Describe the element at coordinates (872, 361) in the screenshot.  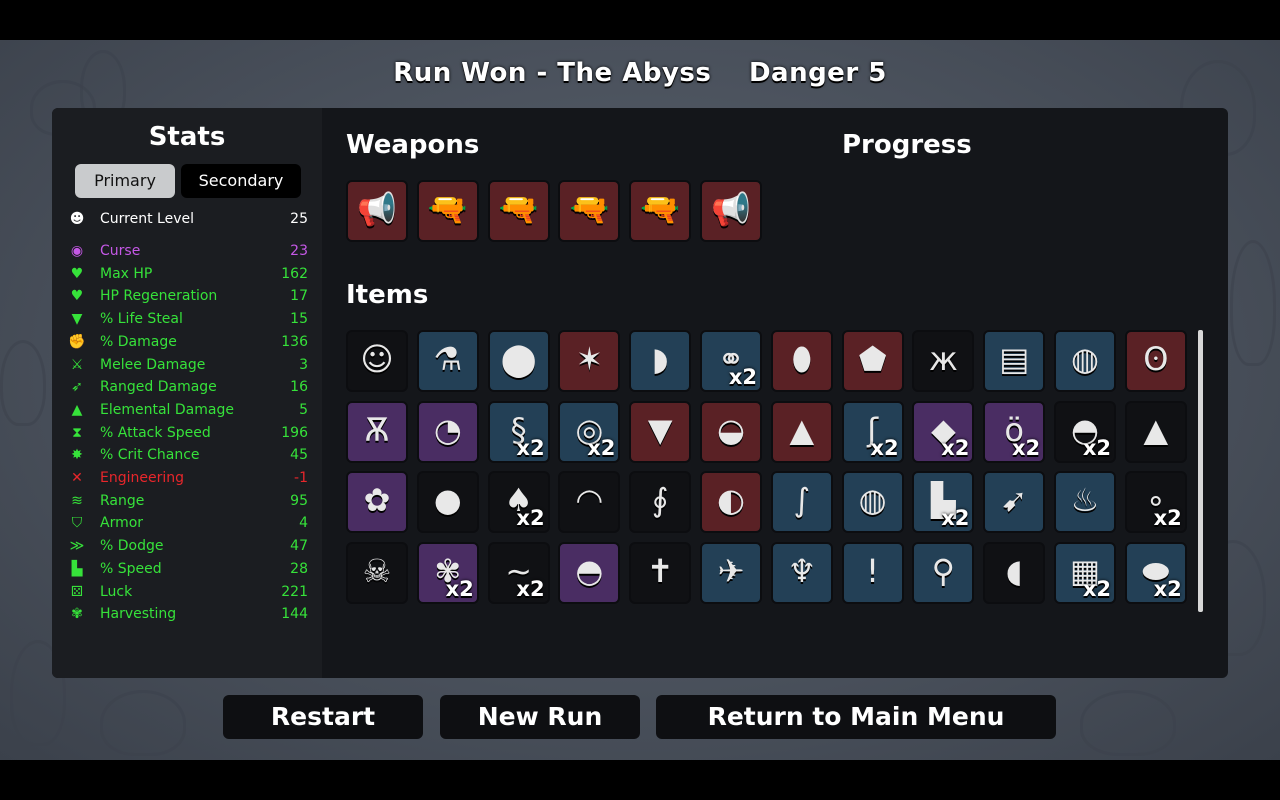
I see `item-slot: ⬟` at that location.